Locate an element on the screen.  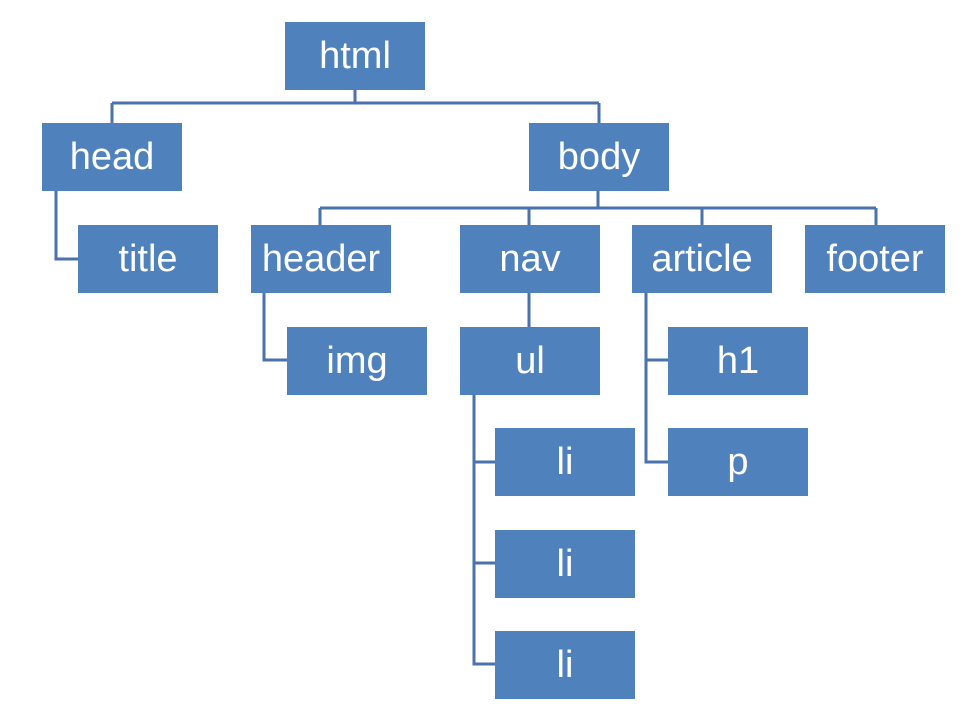
node-nav: nav is located at coordinates (530, 259).